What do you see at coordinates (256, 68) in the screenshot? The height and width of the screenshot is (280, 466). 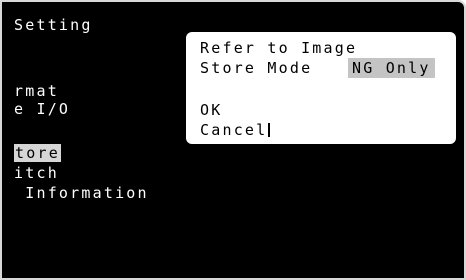 I see `store-mode-label: Store Mode` at bounding box center [256, 68].